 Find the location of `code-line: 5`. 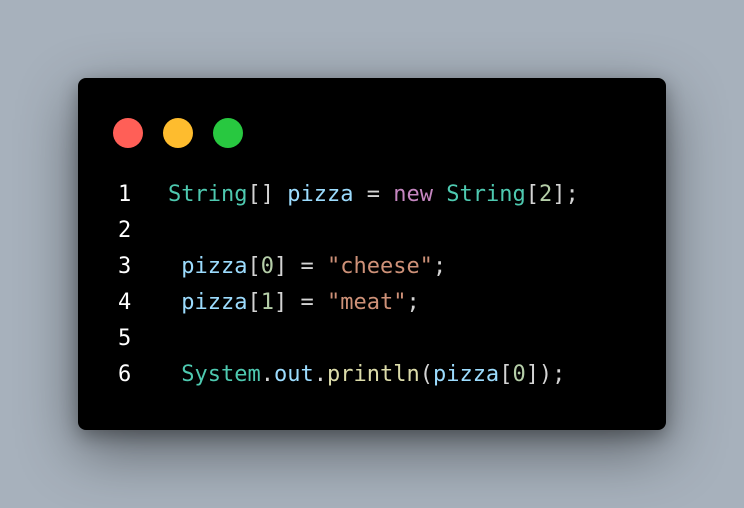

code-line: 5 is located at coordinates (382, 339).